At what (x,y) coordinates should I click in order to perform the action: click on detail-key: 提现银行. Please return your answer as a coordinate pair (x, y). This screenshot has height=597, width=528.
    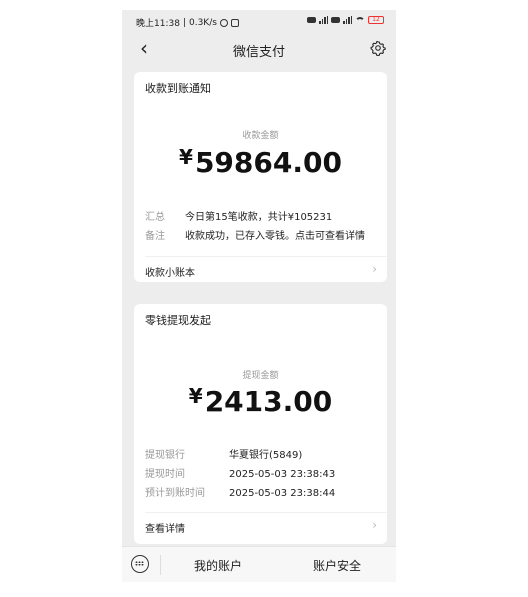
    Looking at the image, I should click on (165, 455).